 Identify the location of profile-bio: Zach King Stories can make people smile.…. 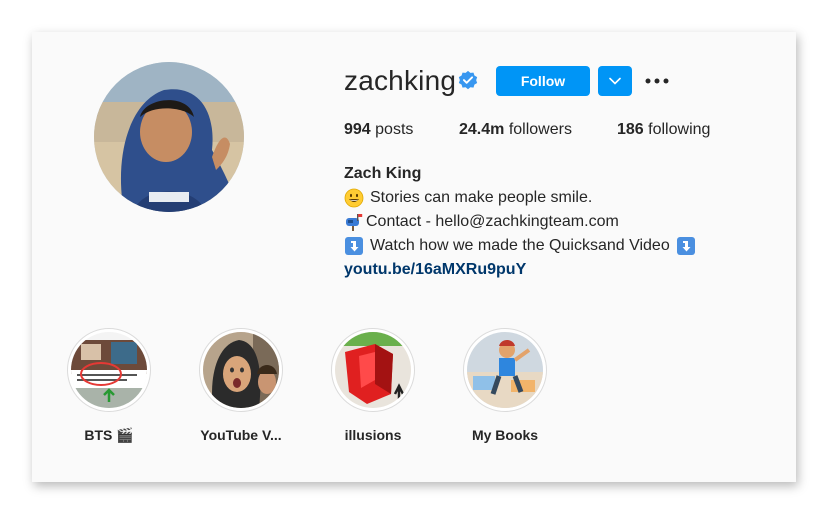
(520, 222).